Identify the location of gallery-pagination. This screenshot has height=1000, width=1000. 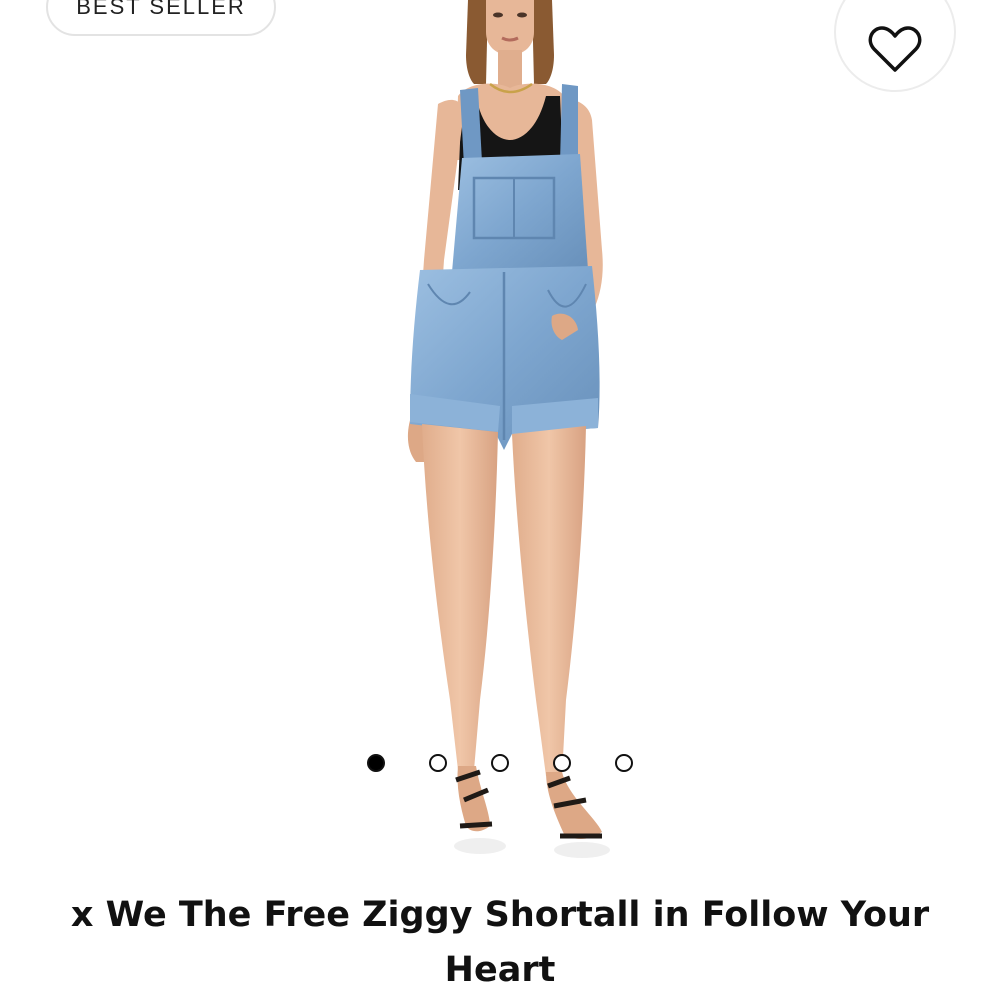
(500, 763).